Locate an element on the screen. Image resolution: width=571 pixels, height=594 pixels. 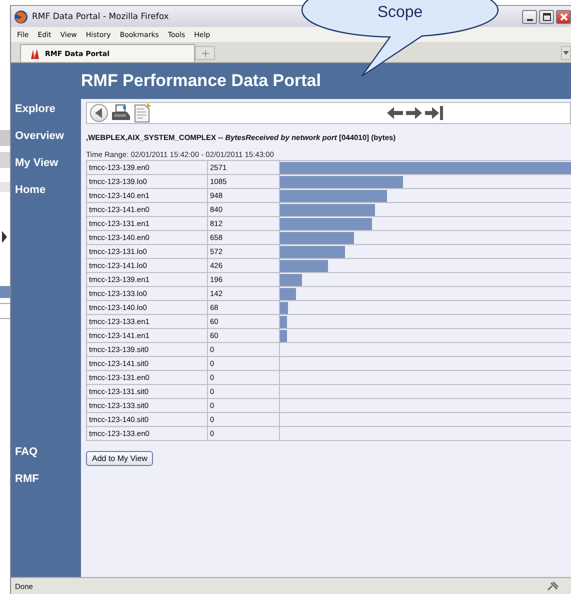
plus-icon is located at coordinates (205, 53).